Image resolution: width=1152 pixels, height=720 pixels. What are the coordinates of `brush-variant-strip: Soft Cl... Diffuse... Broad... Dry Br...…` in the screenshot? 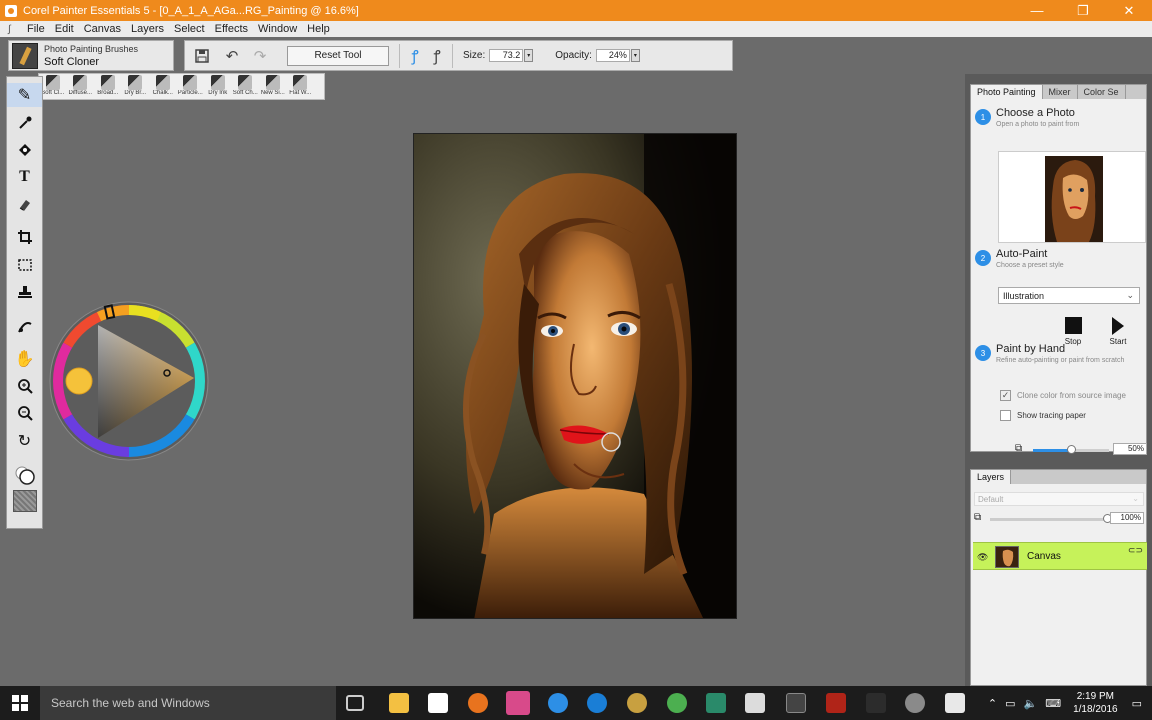 It's located at (181, 86).